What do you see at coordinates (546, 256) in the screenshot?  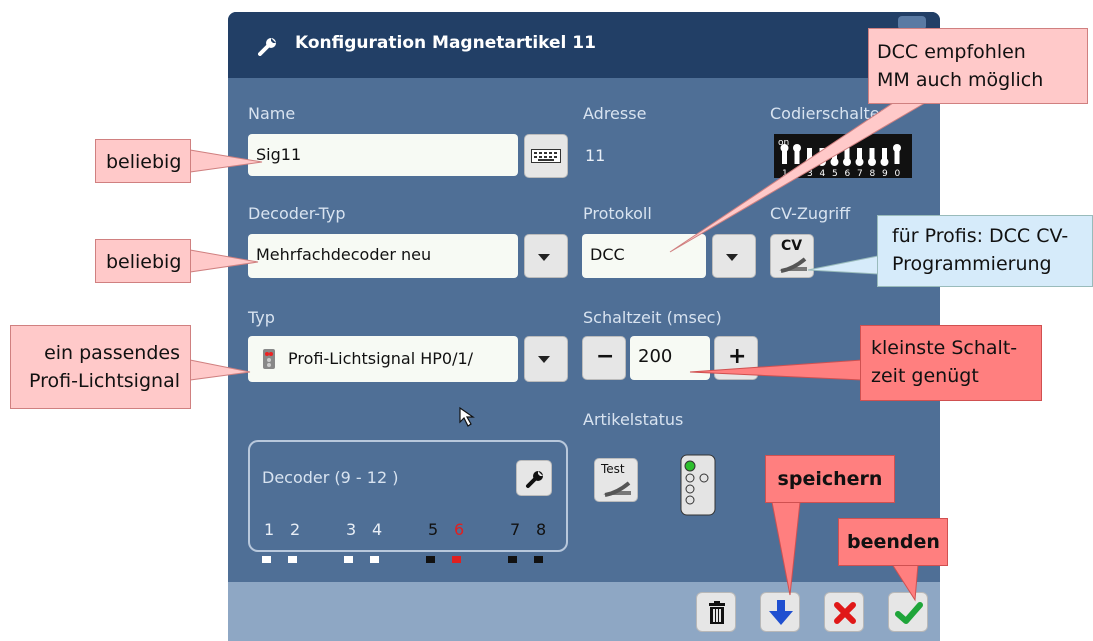 I see `decoder-typ-dropdown-button` at bounding box center [546, 256].